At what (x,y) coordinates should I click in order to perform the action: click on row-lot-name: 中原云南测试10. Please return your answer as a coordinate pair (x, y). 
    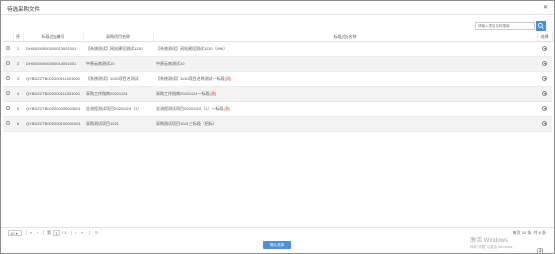
    Looking at the image, I should click on (170, 63).